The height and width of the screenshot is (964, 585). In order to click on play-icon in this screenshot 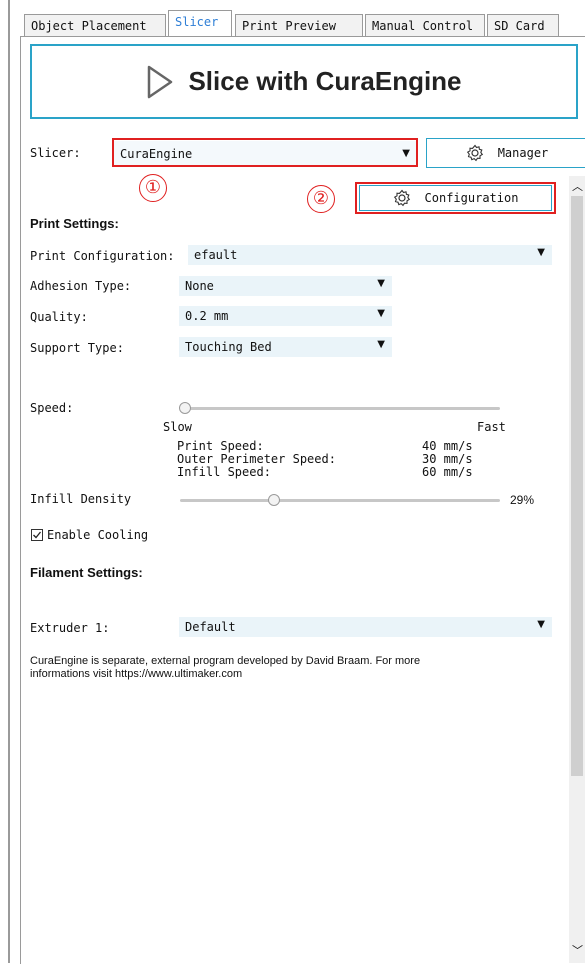, I will do `click(160, 81)`.